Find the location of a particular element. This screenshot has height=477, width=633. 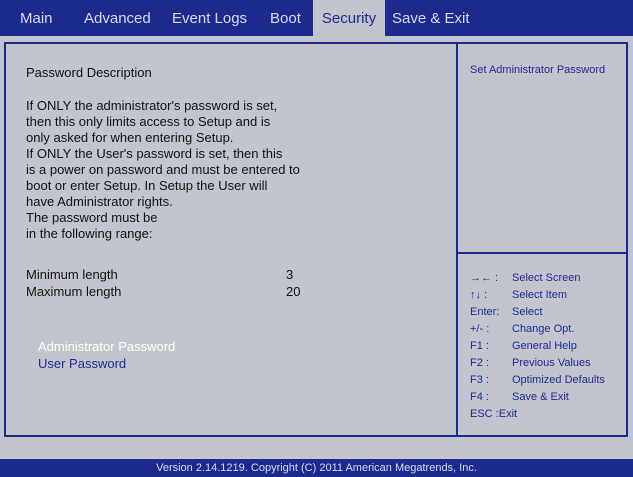

maximum-length-row: Maximum length 20 is located at coordinates (176, 291).